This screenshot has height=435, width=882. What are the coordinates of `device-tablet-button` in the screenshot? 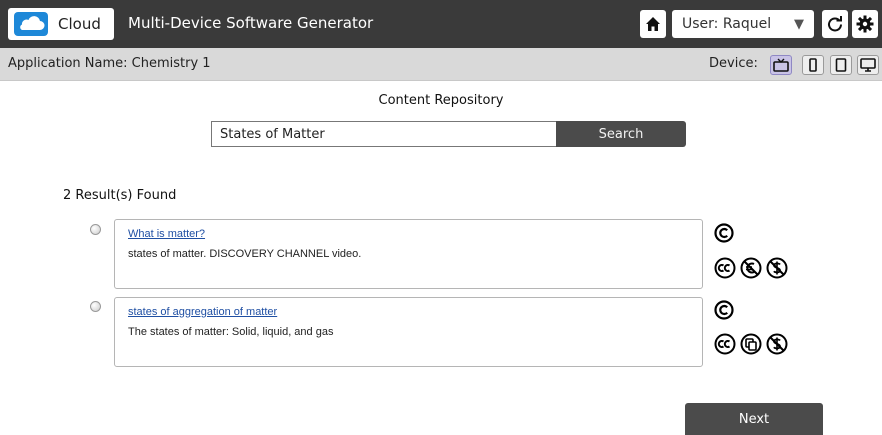 It's located at (841, 65).